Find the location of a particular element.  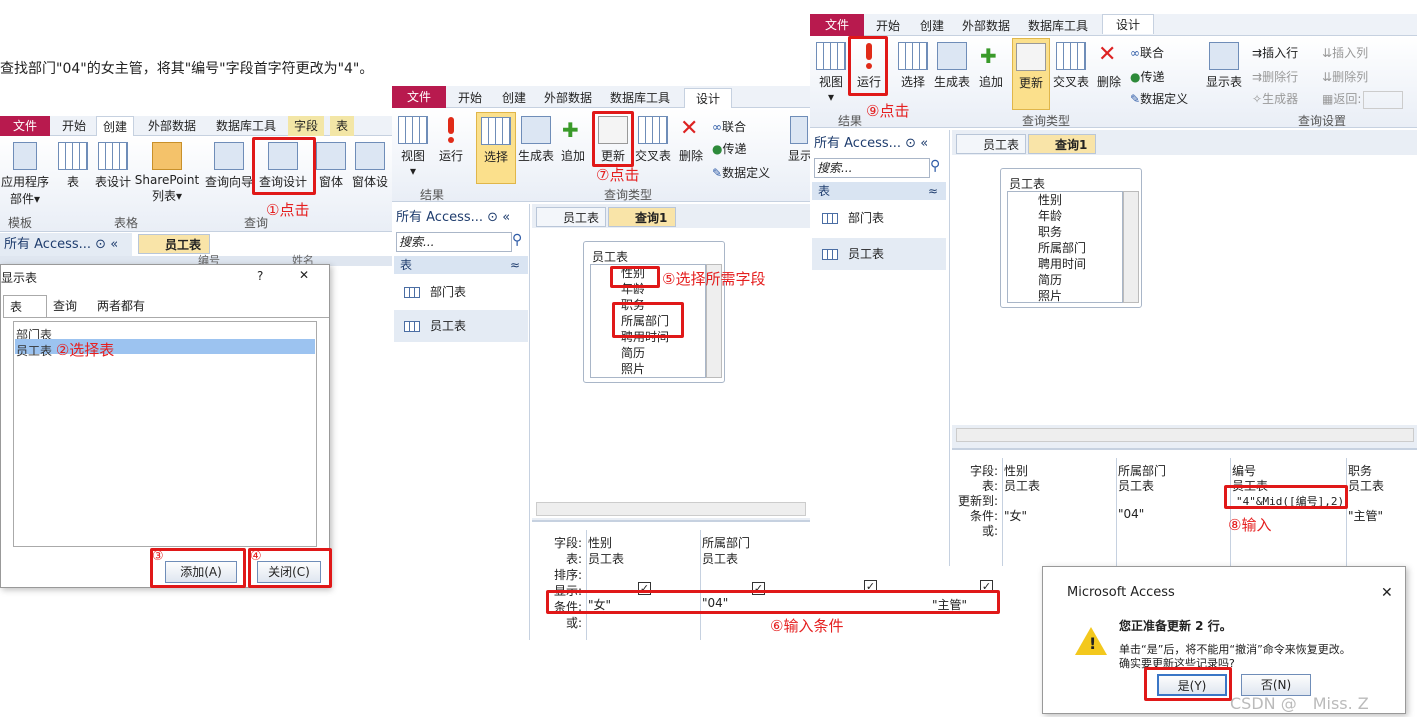

doc-tab-employee-1: 员工表 is located at coordinates (174, 244).